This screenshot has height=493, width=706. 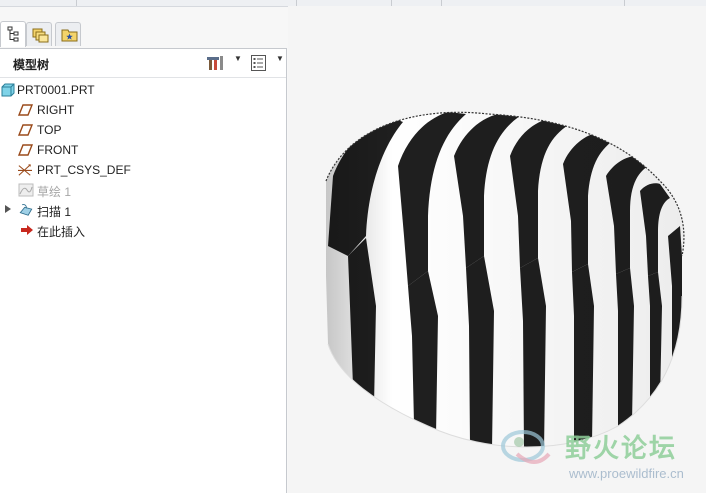 I want to click on folders-icon, so click(x=40, y=35).